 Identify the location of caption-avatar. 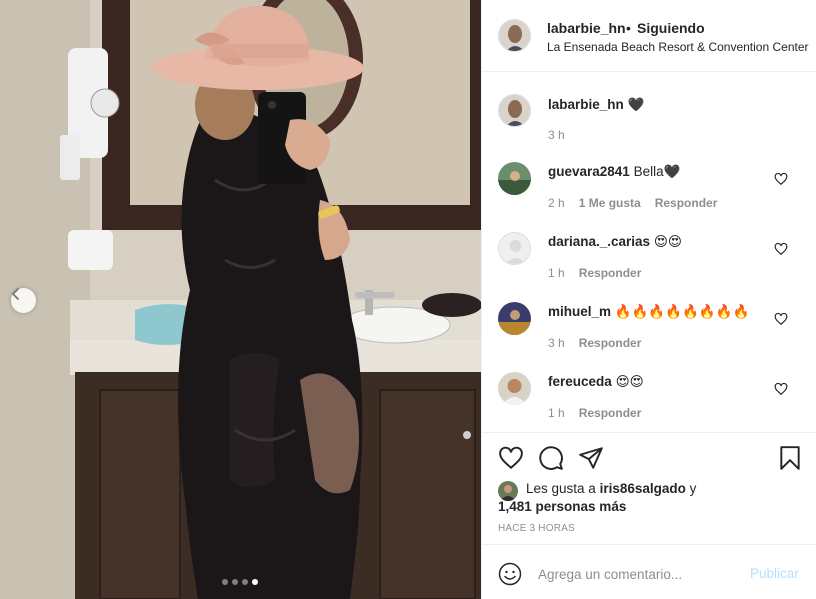
(514, 110).